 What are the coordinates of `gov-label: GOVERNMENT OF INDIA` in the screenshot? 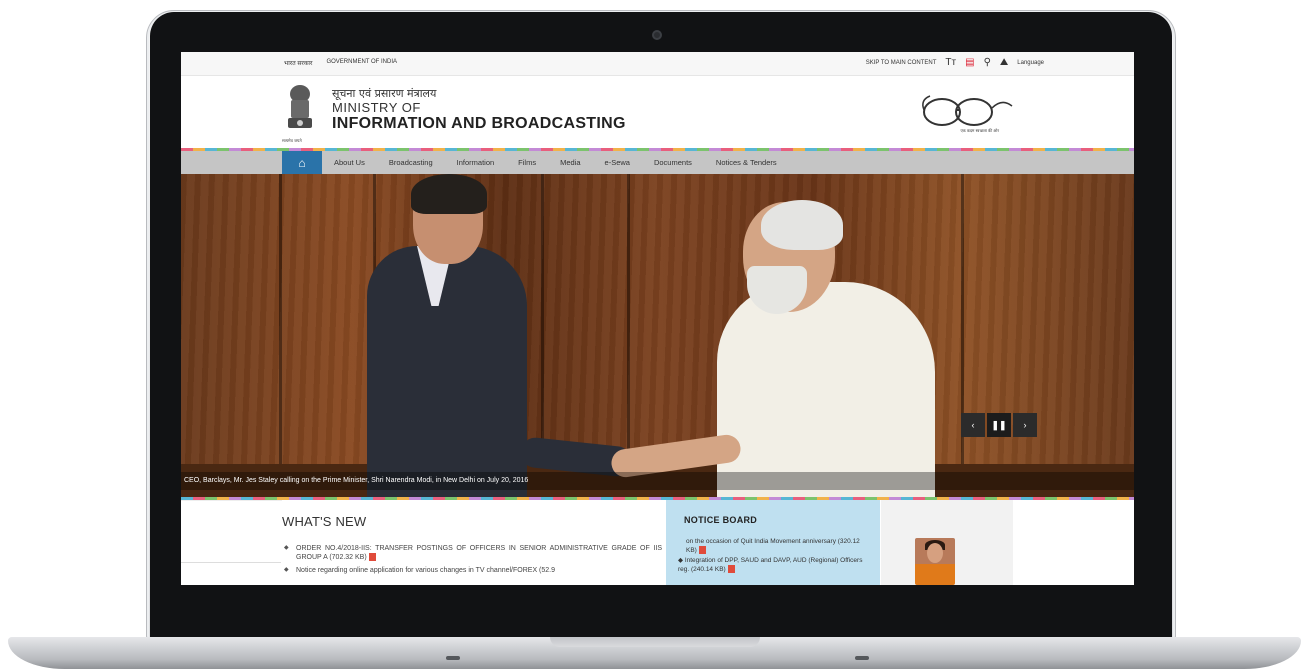 It's located at (362, 62).